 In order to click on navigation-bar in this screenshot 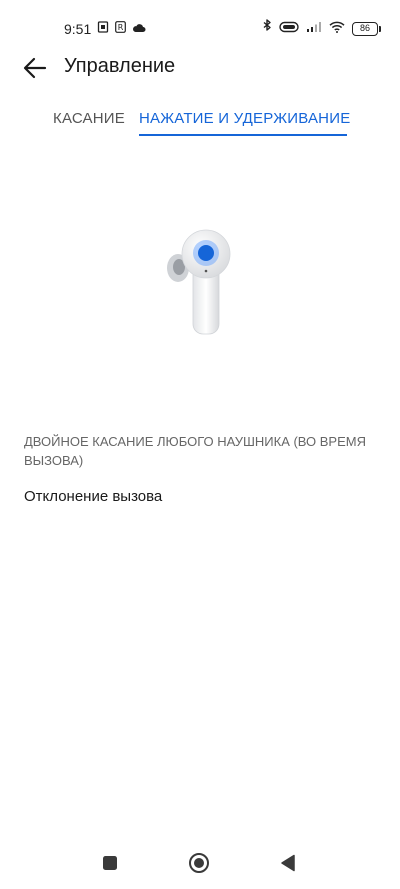, I will do `click(200, 865)`.